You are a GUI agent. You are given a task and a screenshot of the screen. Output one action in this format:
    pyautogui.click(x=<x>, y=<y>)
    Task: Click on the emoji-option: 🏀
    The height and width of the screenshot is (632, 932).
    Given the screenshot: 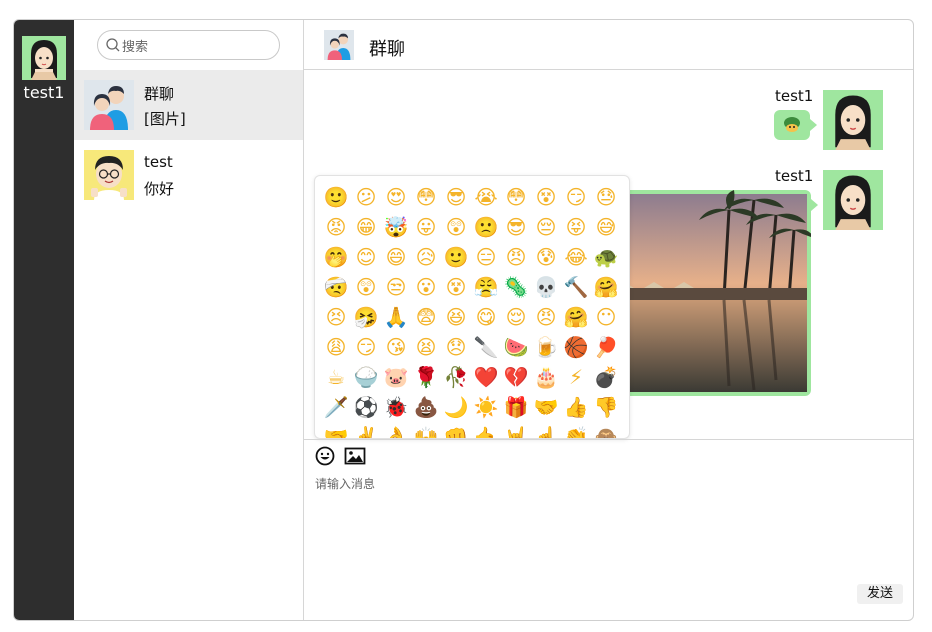 What is the action you would take?
    pyautogui.click(x=576, y=347)
    